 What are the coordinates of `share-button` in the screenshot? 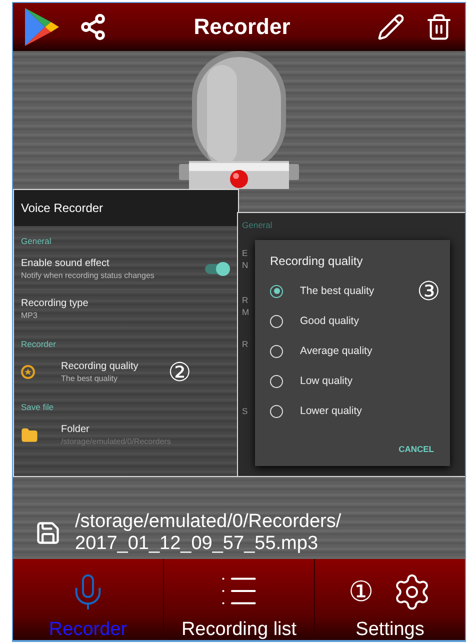 It's located at (93, 27).